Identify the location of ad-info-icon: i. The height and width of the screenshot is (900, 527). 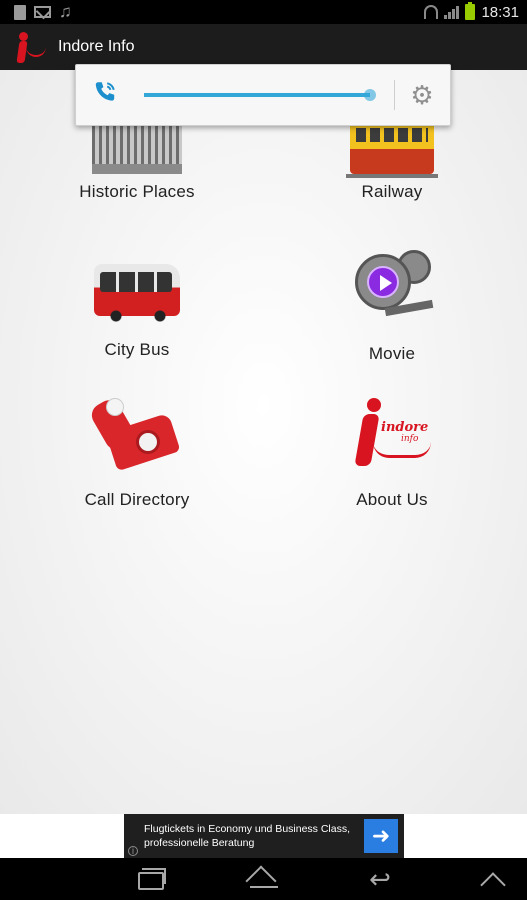
(133, 851).